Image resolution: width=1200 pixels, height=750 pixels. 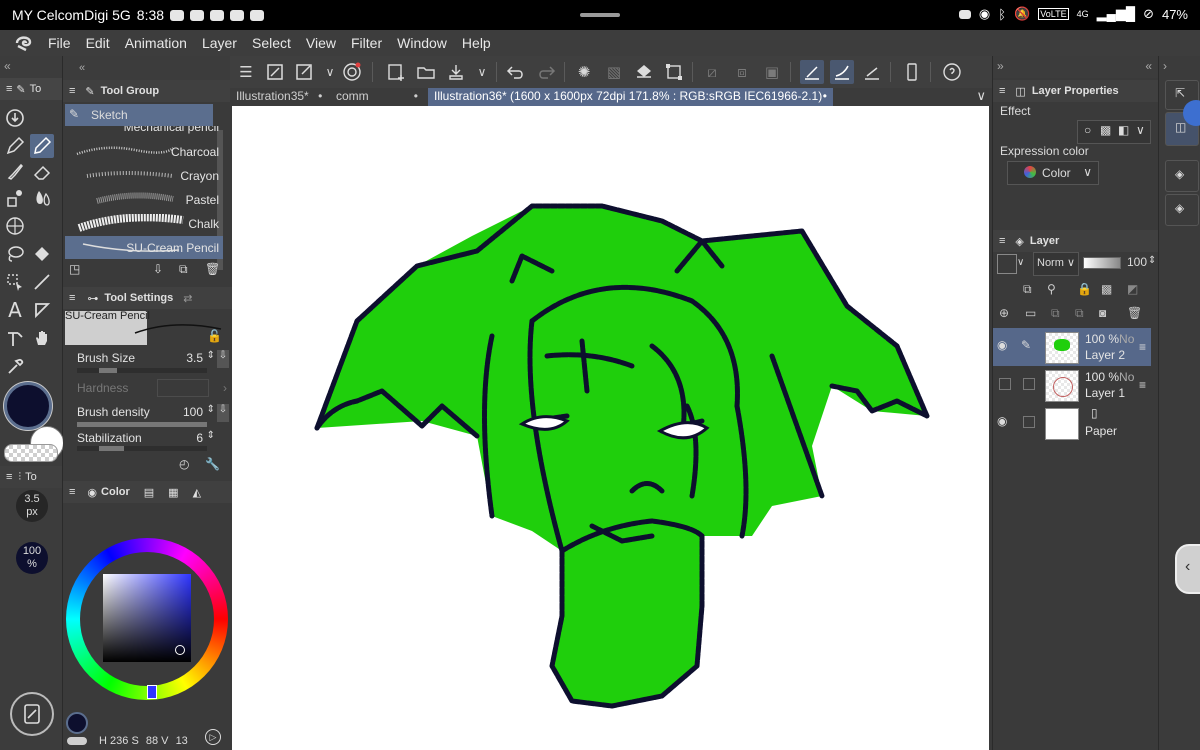 What do you see at coordinates (15, 118) in the screenshot?
I see `operation-tool-icon` at bounding box center [15, 118].